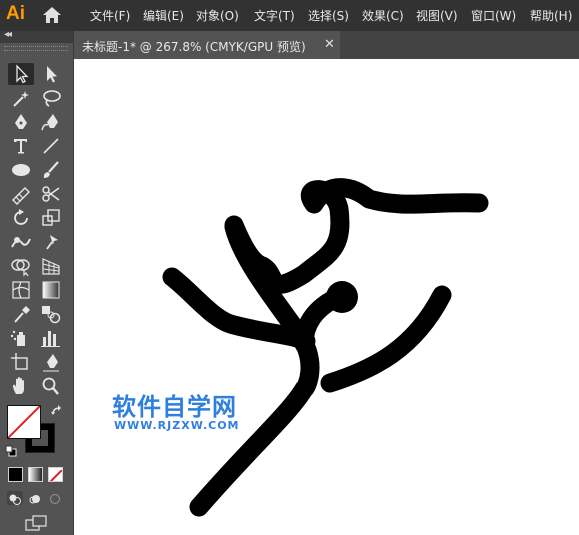  I want to click on menu-type: 文字(T), so click(274, 15).